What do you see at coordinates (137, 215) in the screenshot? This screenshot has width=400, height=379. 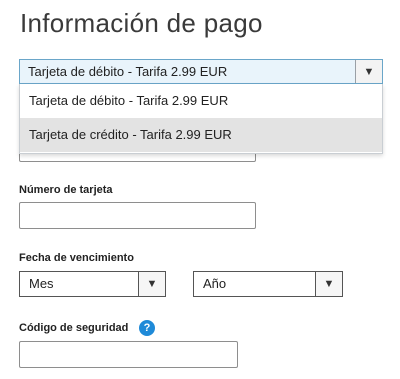 I see `card-number-input` at bounding box center [137, 215].